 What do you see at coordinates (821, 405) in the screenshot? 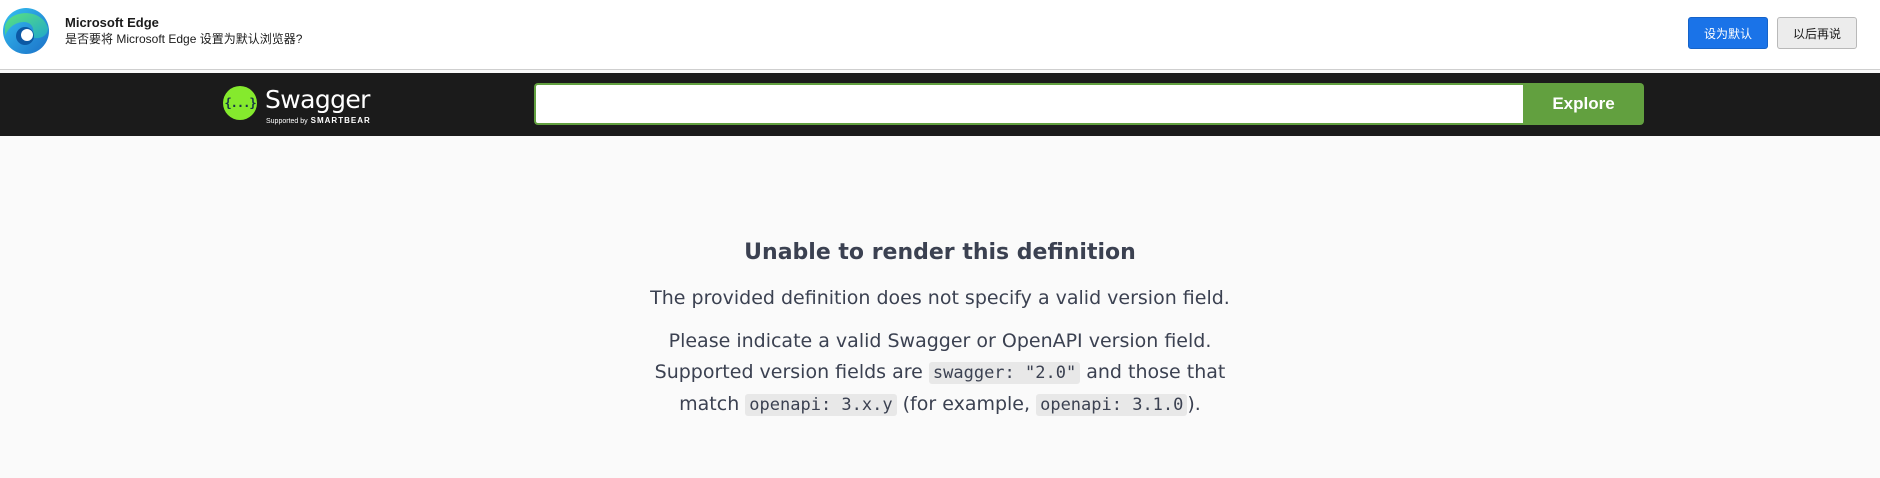
I see `code-openapi-pattern: openapi: 3.x.y` at bounding box center [821, 405].